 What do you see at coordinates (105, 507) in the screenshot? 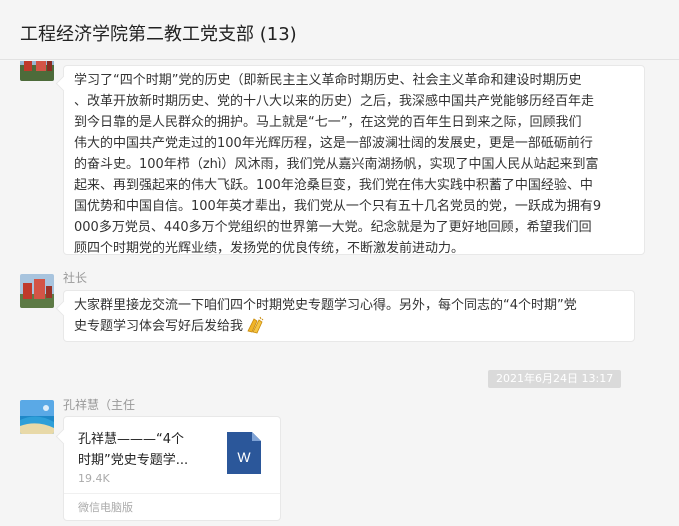
I see `file-source: 微信电脑版` at bounding box center [105, 507].